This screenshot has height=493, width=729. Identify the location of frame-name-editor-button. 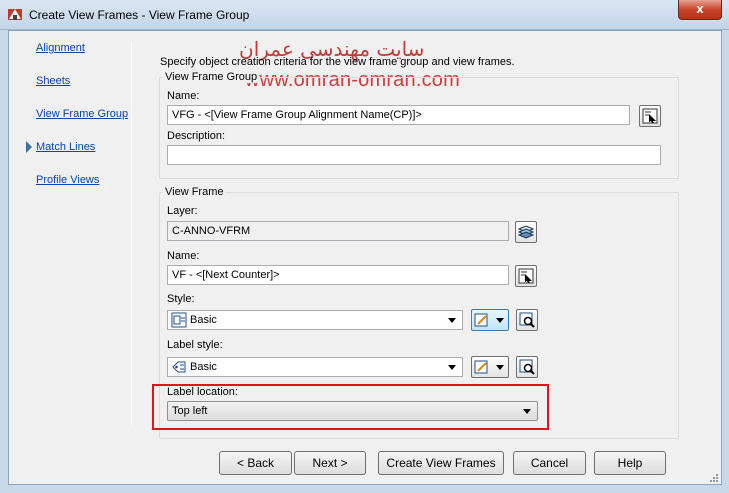
(526, 276).